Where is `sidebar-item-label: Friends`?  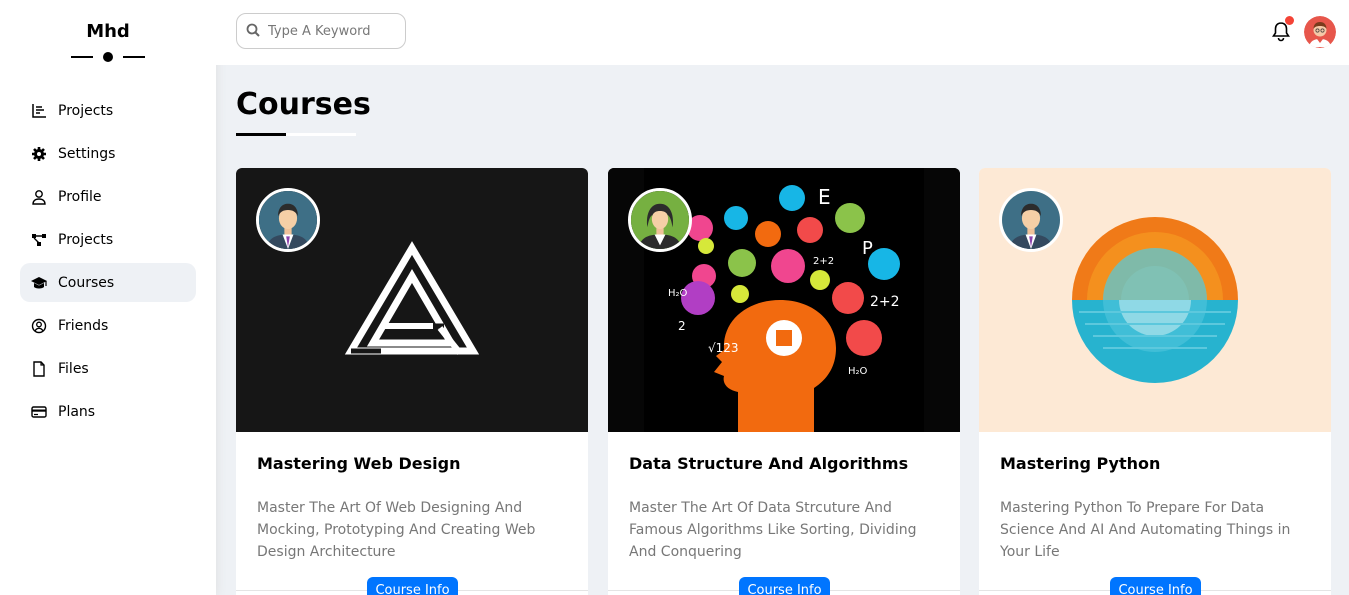
sidebar-item-label: Friends is located at coordinates (83, 325).